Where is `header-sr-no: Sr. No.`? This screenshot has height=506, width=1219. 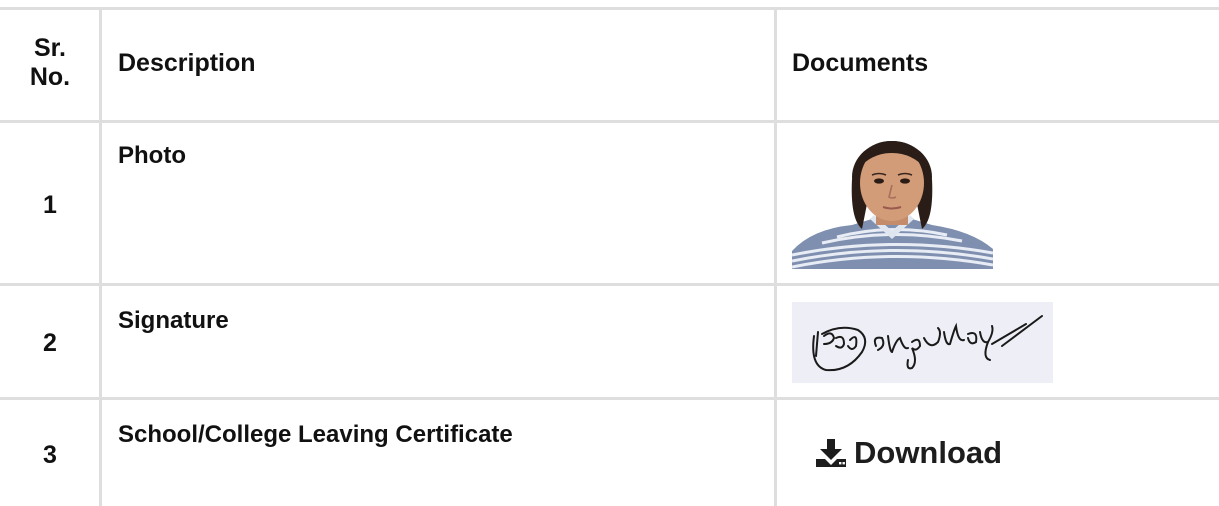
header-sr-no: Sr. No. is located at coordinates (50, 63).